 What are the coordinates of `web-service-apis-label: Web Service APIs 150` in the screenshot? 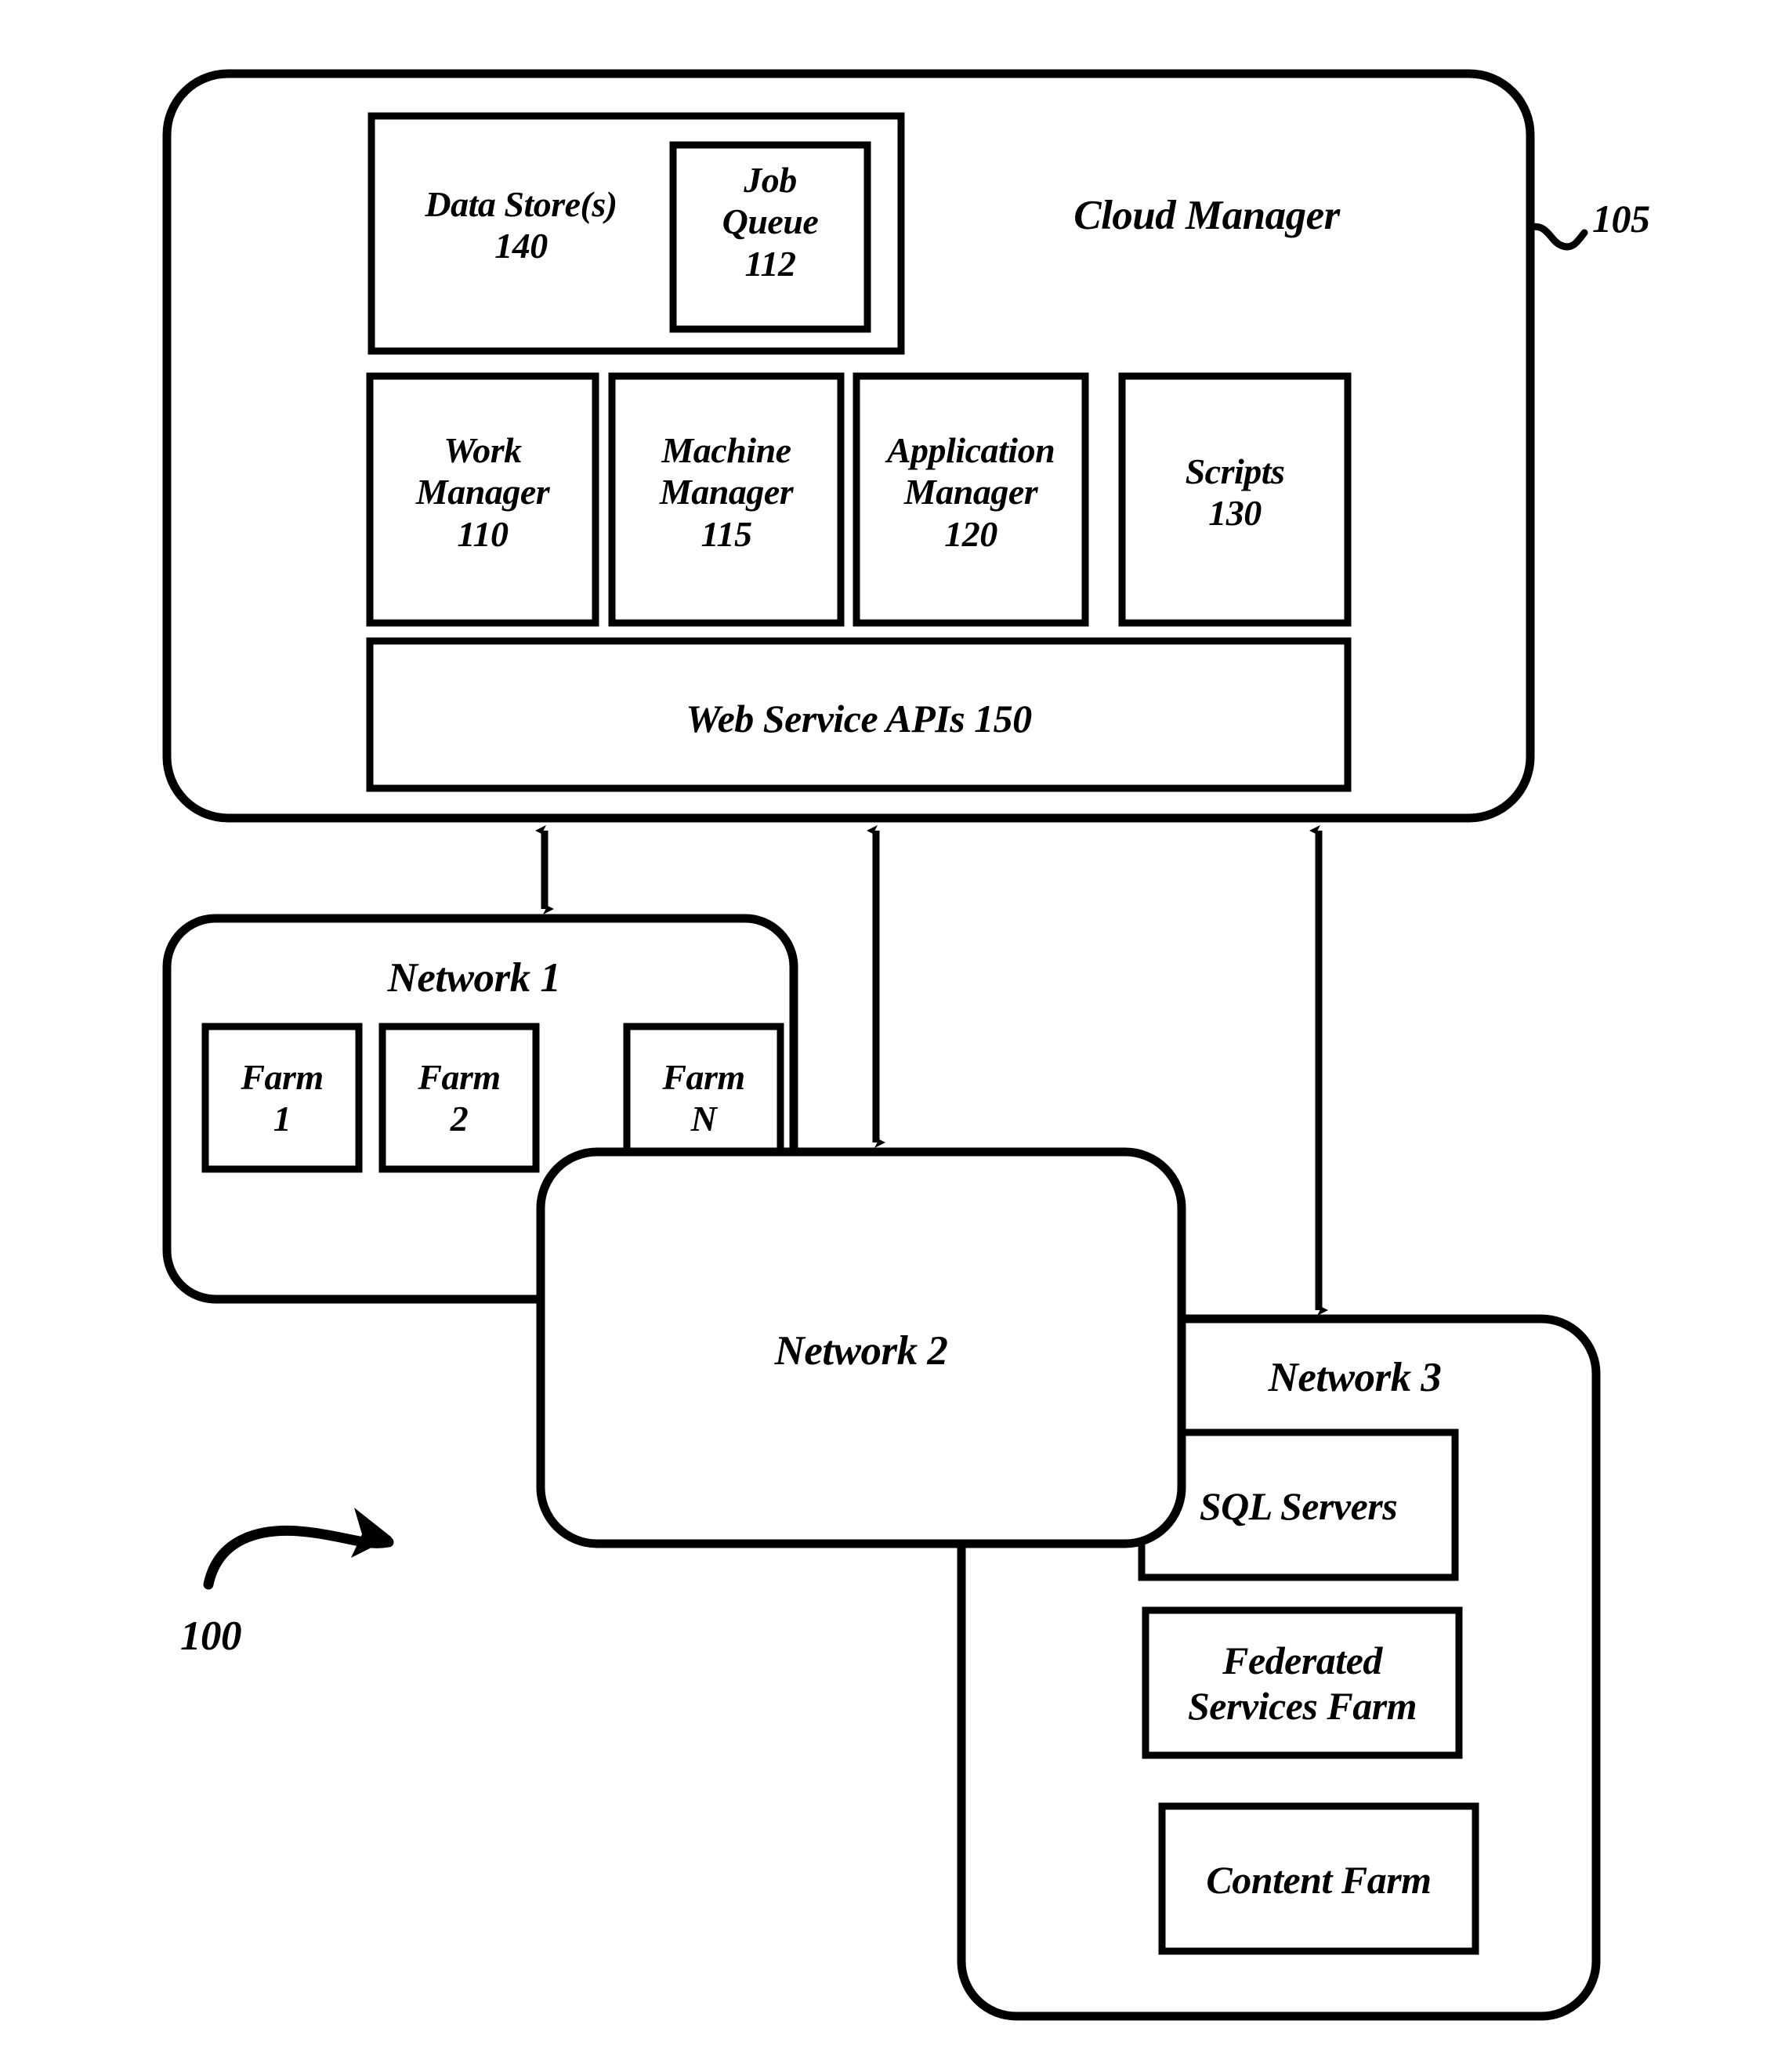 It's located at (859, 719).